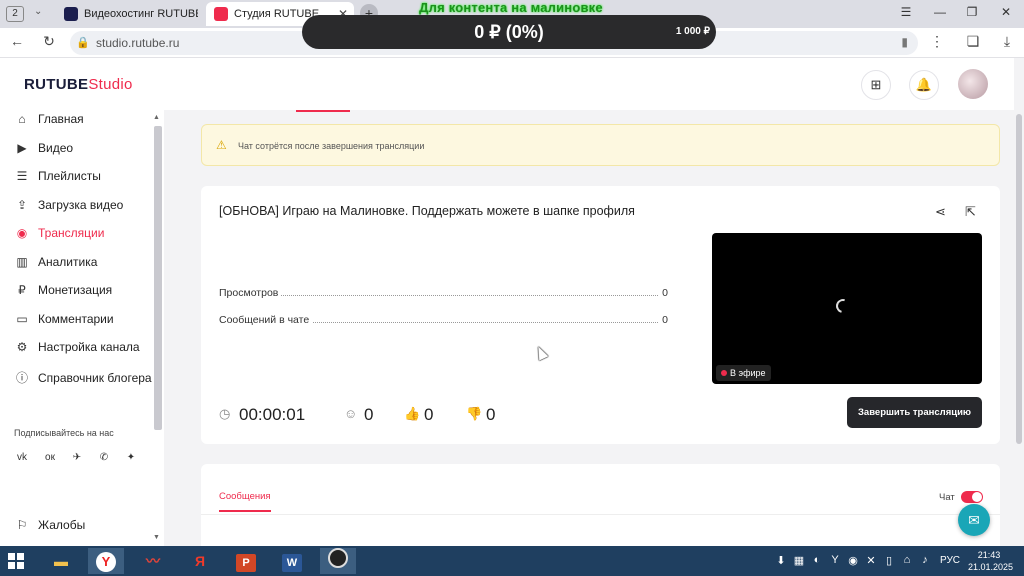 This screenshot has width=1024, height=576. Describe the element at coordinates (156, 117) in the screenshot. I see `scroll-up-arrow-icon: ▲` at that location.